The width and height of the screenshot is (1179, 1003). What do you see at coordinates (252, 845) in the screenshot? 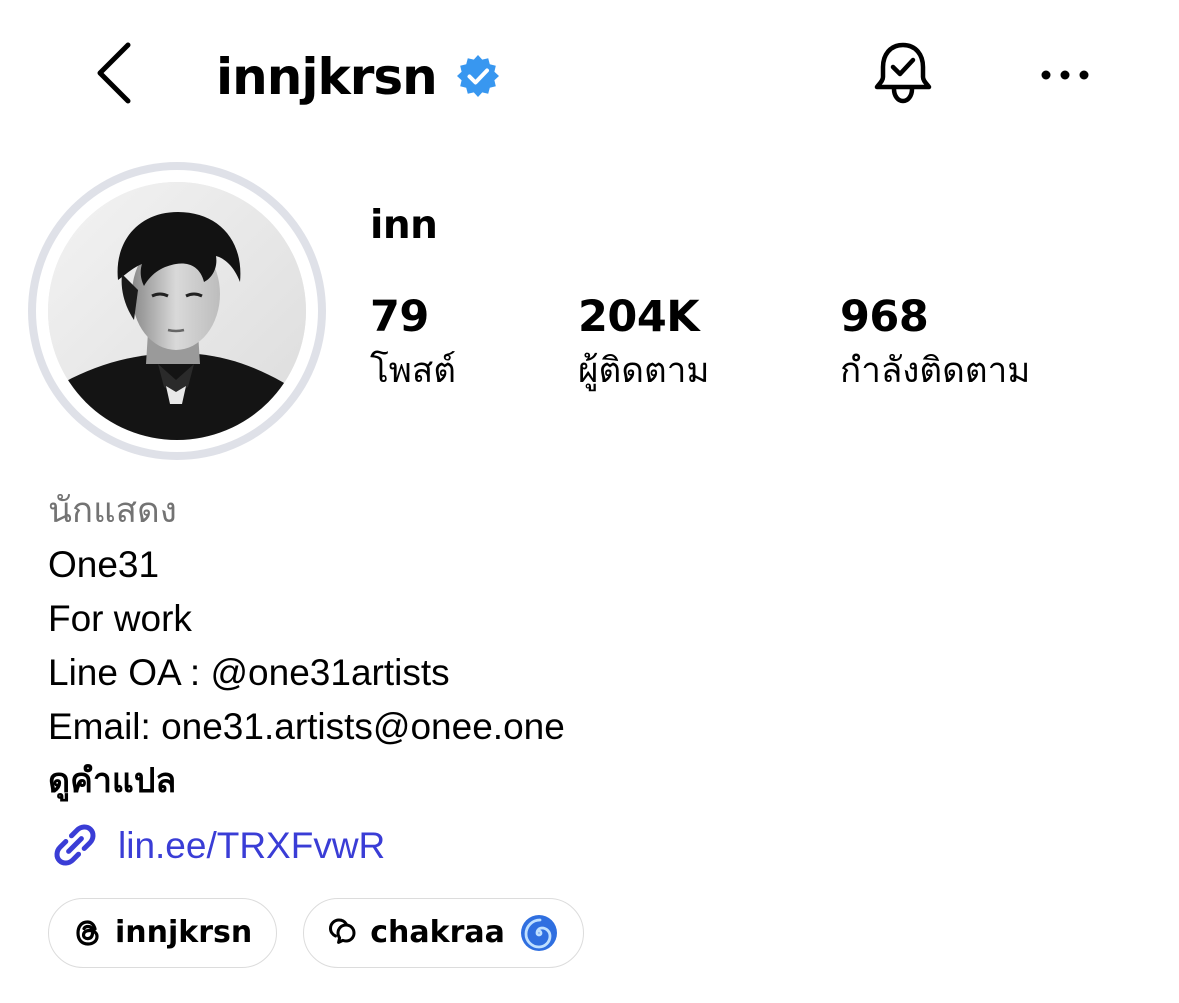
I see `bio-link-text: lin.ee/TRXFvwR` at bounding box center [252, 845].